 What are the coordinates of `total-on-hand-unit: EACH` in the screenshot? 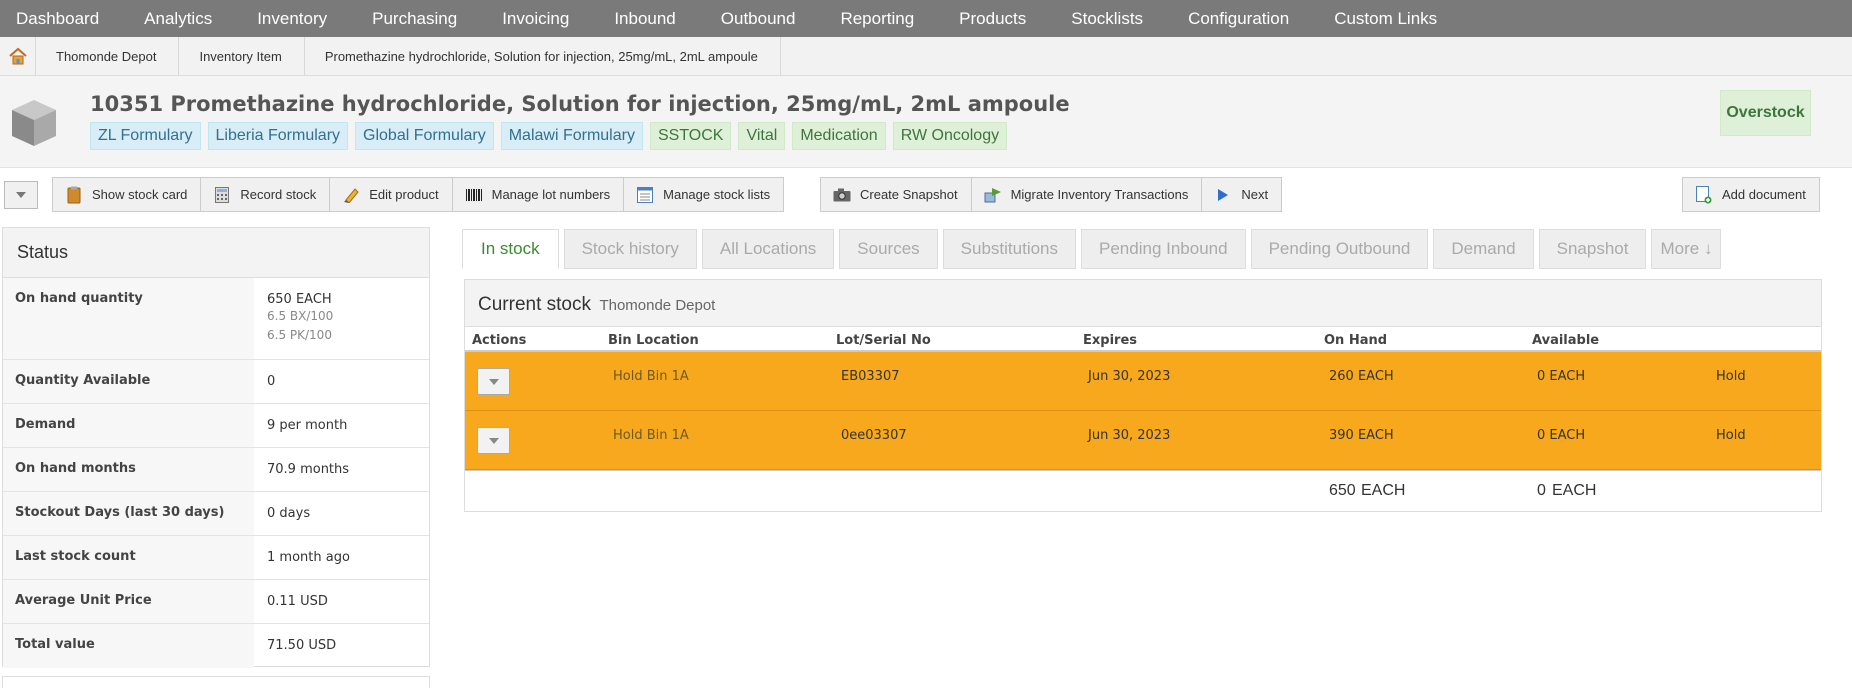 It's located at (1383, 490).